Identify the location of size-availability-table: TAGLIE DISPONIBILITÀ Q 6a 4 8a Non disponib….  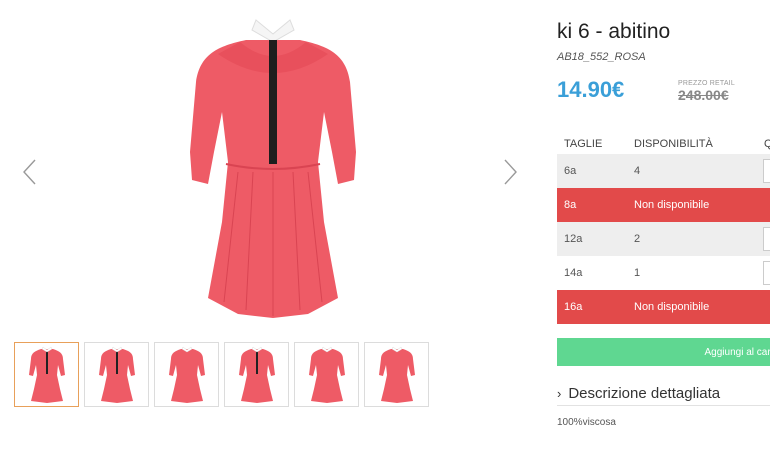
(663, 229).